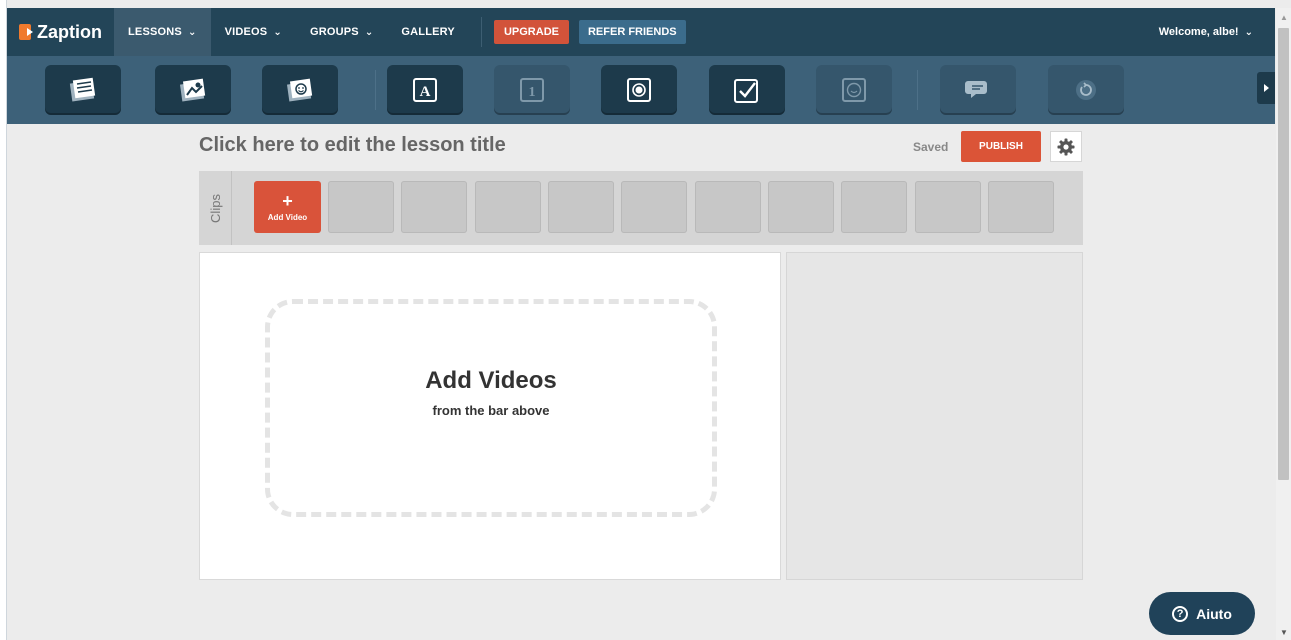 The width and height of the screenshot is (1291, 640). I want to click on nav-divider, so click(481, 32).